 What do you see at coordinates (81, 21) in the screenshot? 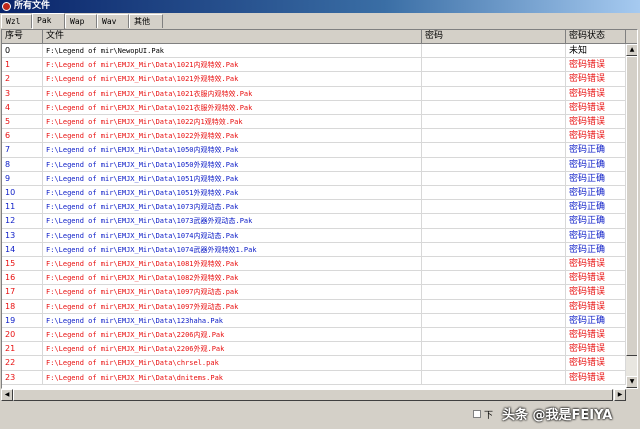
I see `tab-wap: Wap` at bounding box center [81, 21].